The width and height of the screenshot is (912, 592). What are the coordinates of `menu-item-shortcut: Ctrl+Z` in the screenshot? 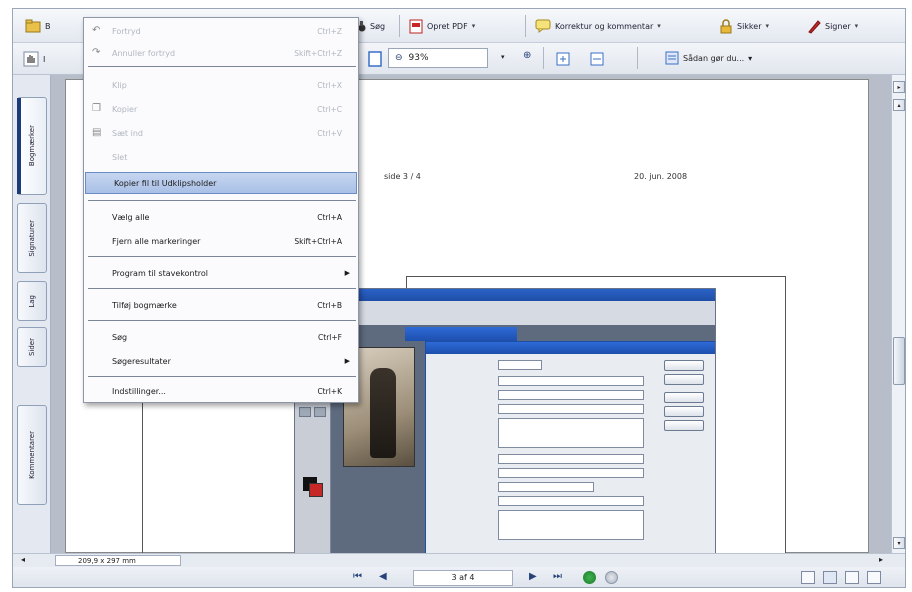 It's located at (329, 31).